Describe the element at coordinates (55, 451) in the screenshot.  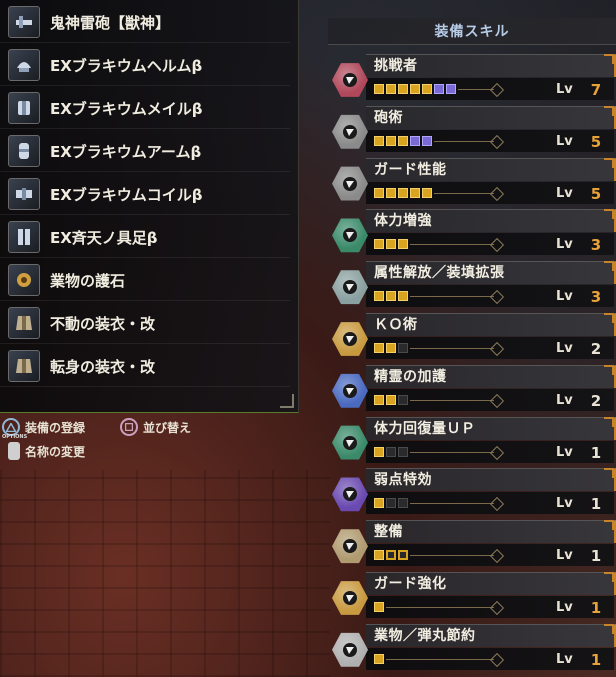
I see `rename-label: 名称の変更` at that location.